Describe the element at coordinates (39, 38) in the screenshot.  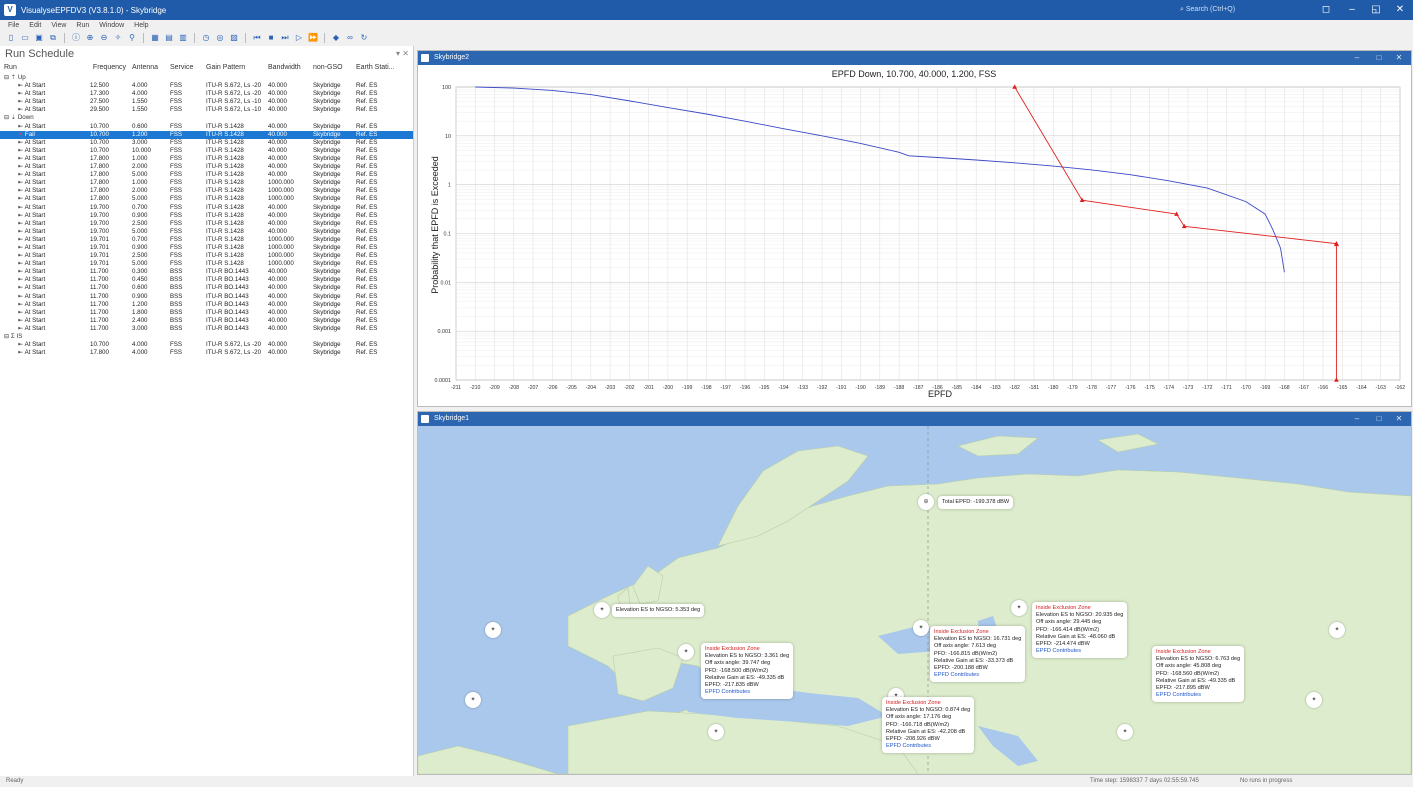
I see `save-icon: ▣` at that location.